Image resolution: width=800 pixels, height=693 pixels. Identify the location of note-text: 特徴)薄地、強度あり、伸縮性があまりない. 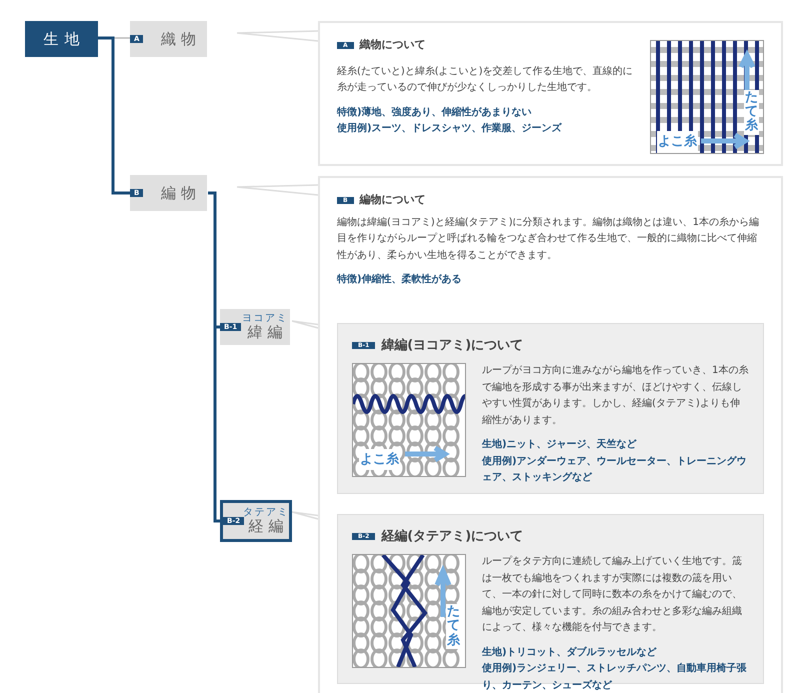
(435, 112).